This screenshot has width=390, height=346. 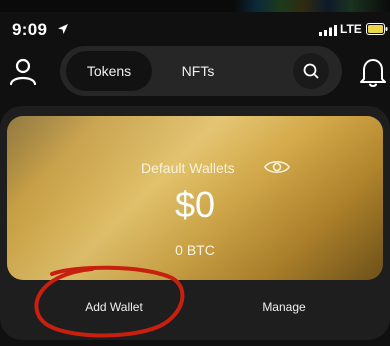 I want to click on wallet-card-title: Default Wallets, so click(x=188, y=168).